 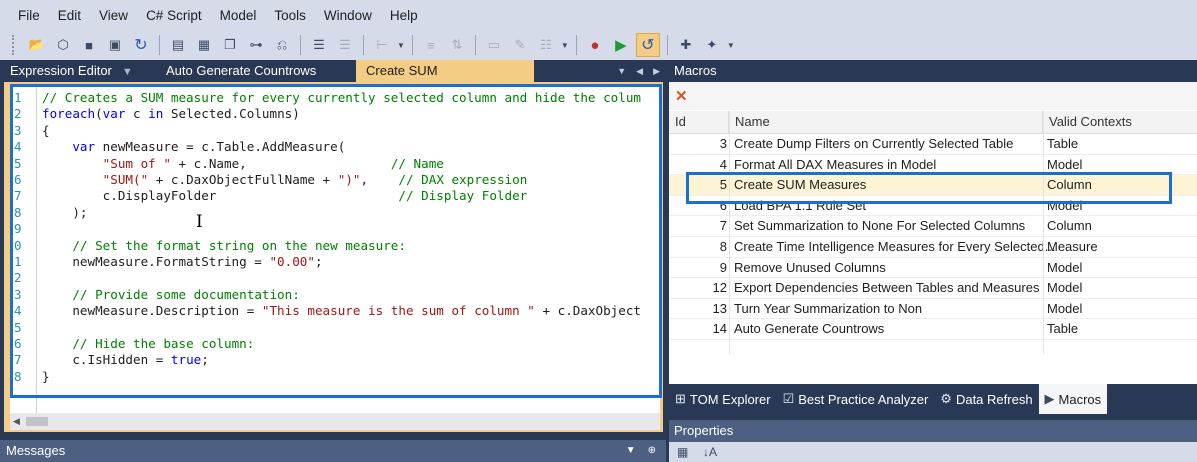 I want to click on column-header-name: Name, so click(x=886, y=122).